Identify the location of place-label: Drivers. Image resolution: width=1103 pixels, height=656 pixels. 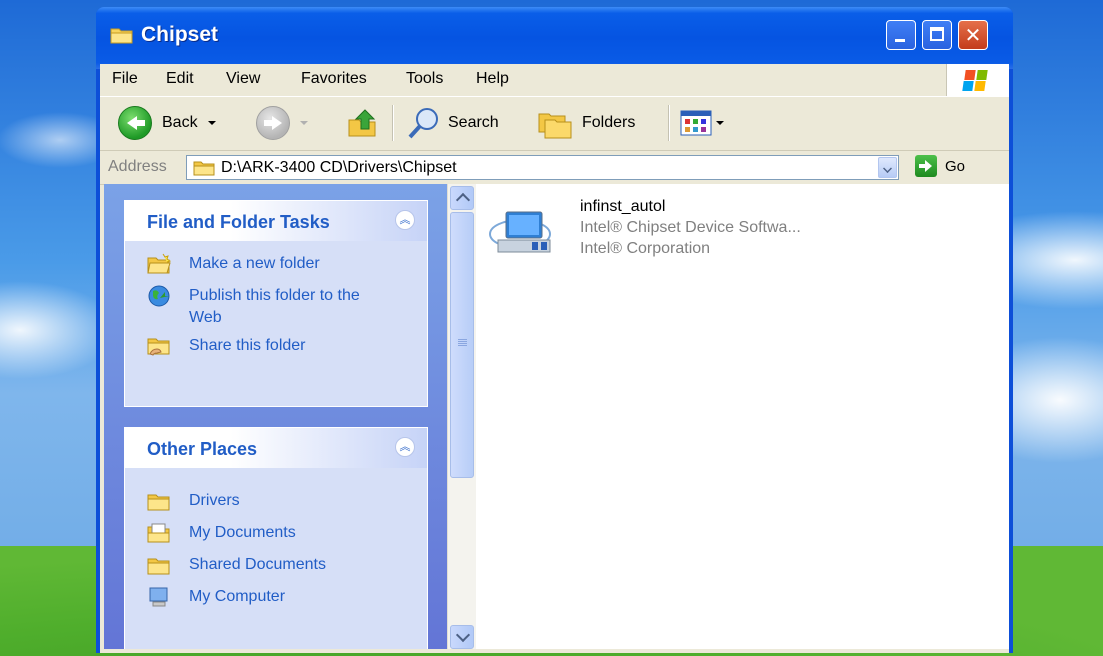
(214, 500).